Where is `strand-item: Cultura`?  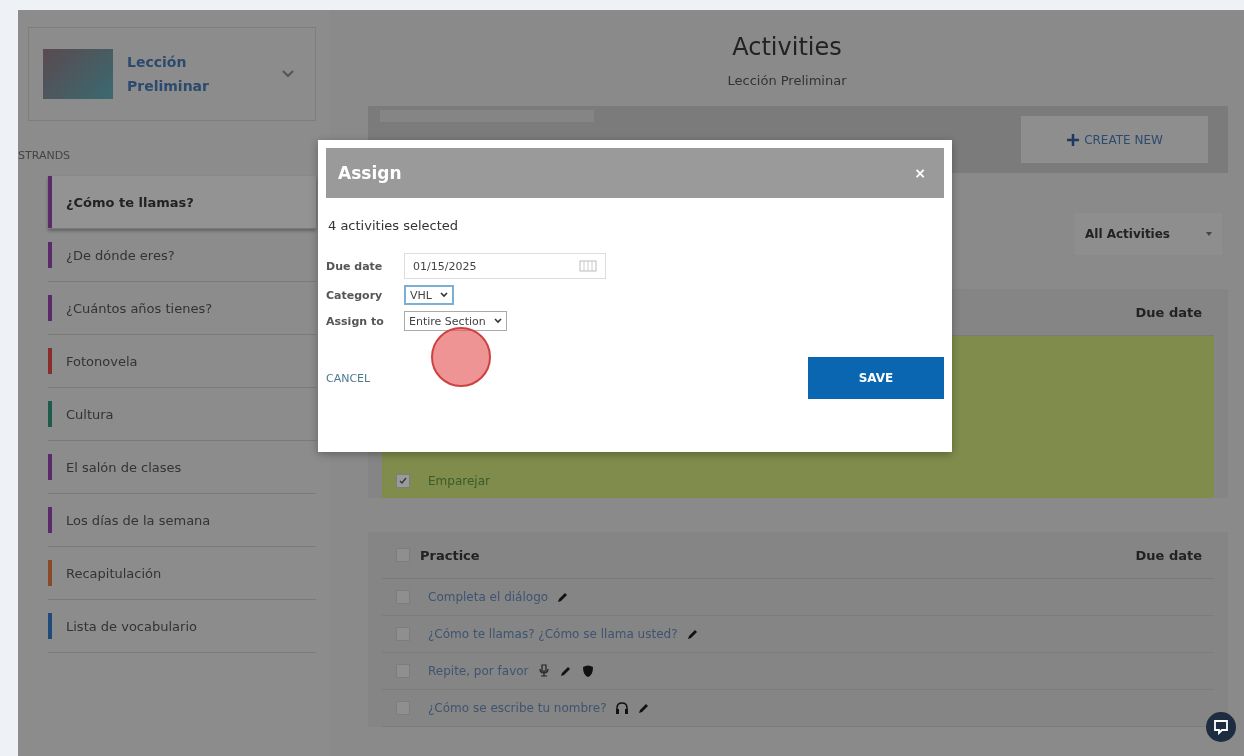
strand-item: Cultura is located at coordinates (182, 414).